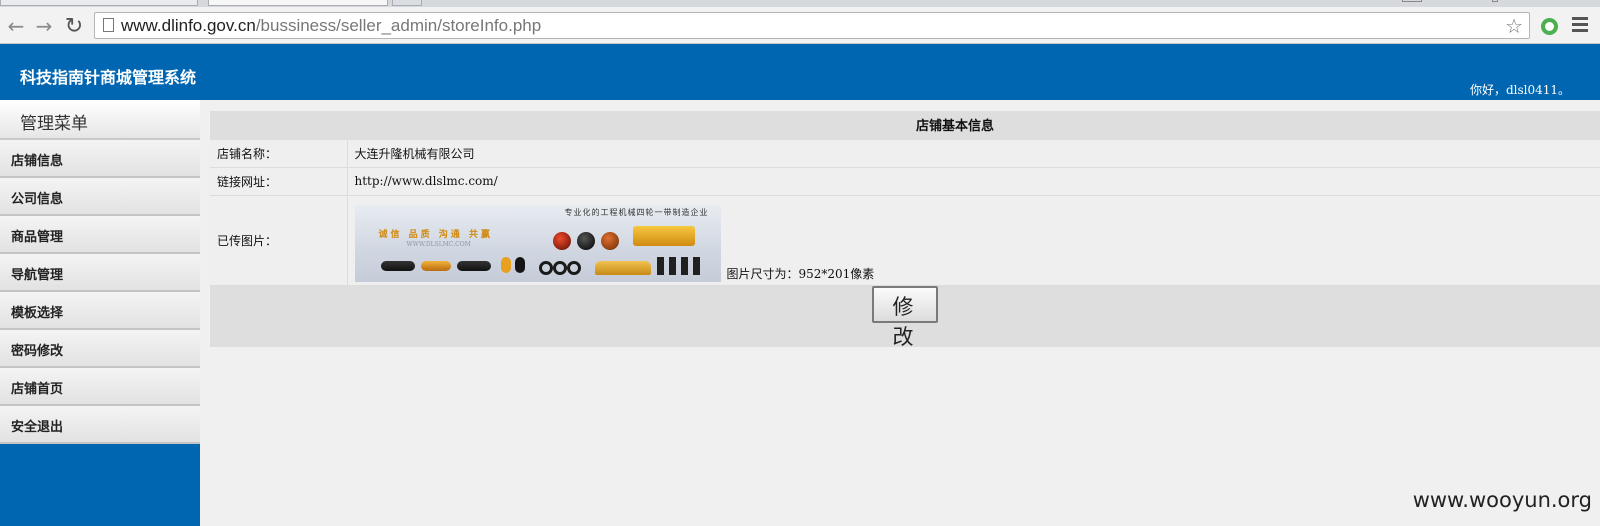 The width and height of the screenshot is (1600, 526). I want to click on store-url-value: http://www.dlslmc.com/, so click(973, 180).